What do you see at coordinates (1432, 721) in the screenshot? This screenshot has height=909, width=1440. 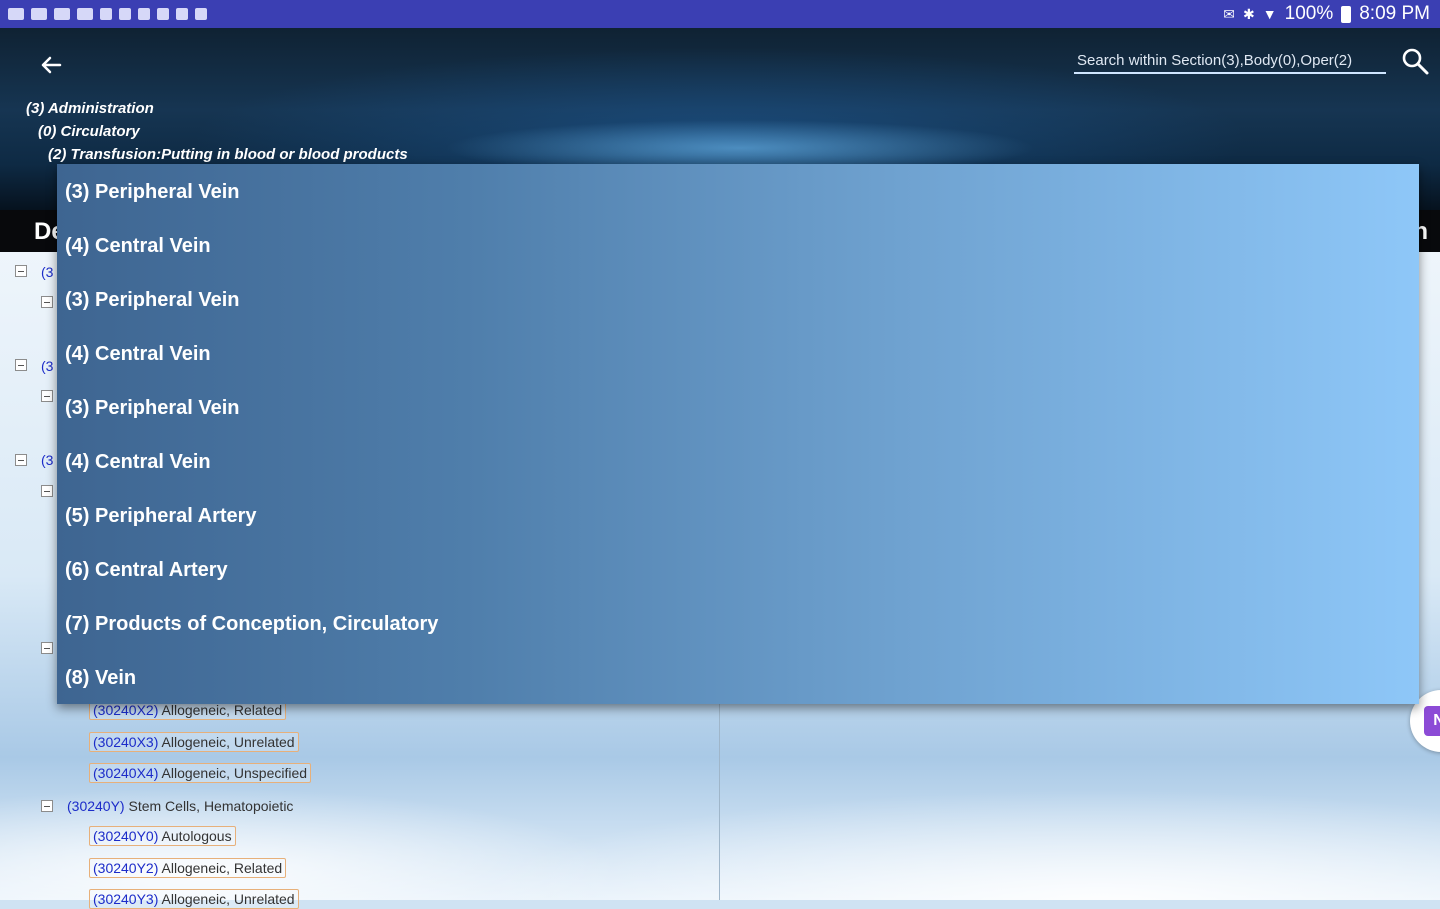 I see `onenote-icon: N` at bounding box center [1432, 721].